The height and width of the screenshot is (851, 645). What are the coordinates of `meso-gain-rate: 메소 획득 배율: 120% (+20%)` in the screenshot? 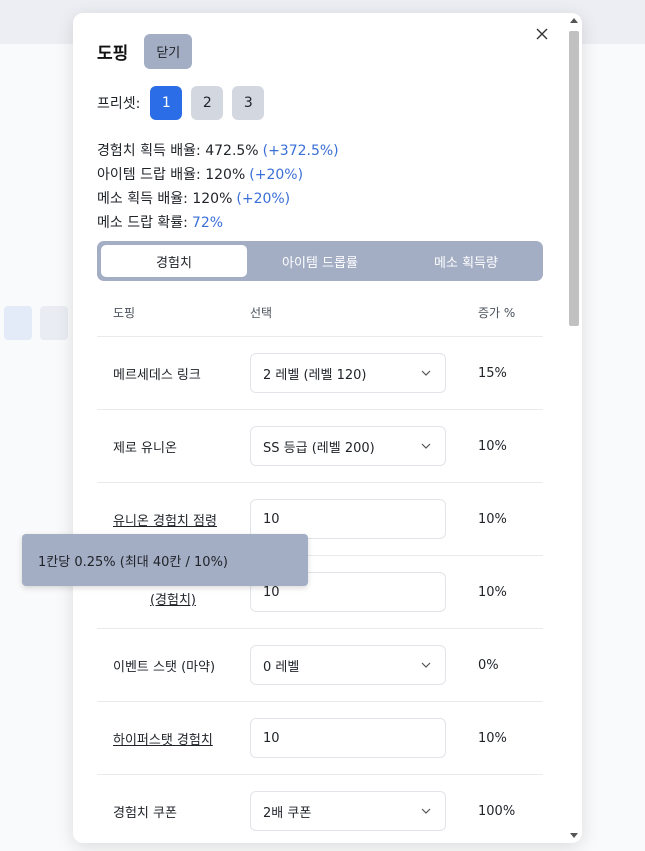 It's located at (194, 199).